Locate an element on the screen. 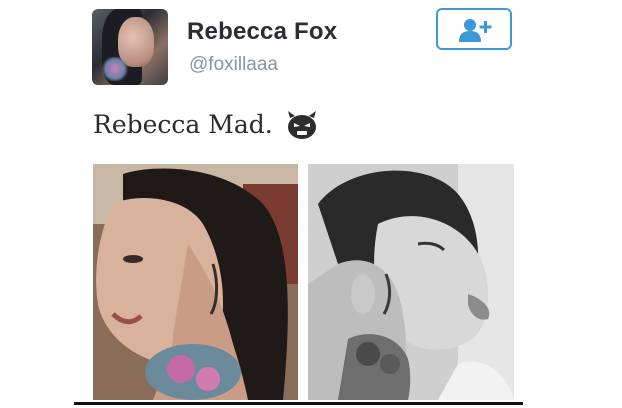 Image resolution: width=622 pixels, height=408 pixels. avatar-tattoo is located at coordinates (115, 69).